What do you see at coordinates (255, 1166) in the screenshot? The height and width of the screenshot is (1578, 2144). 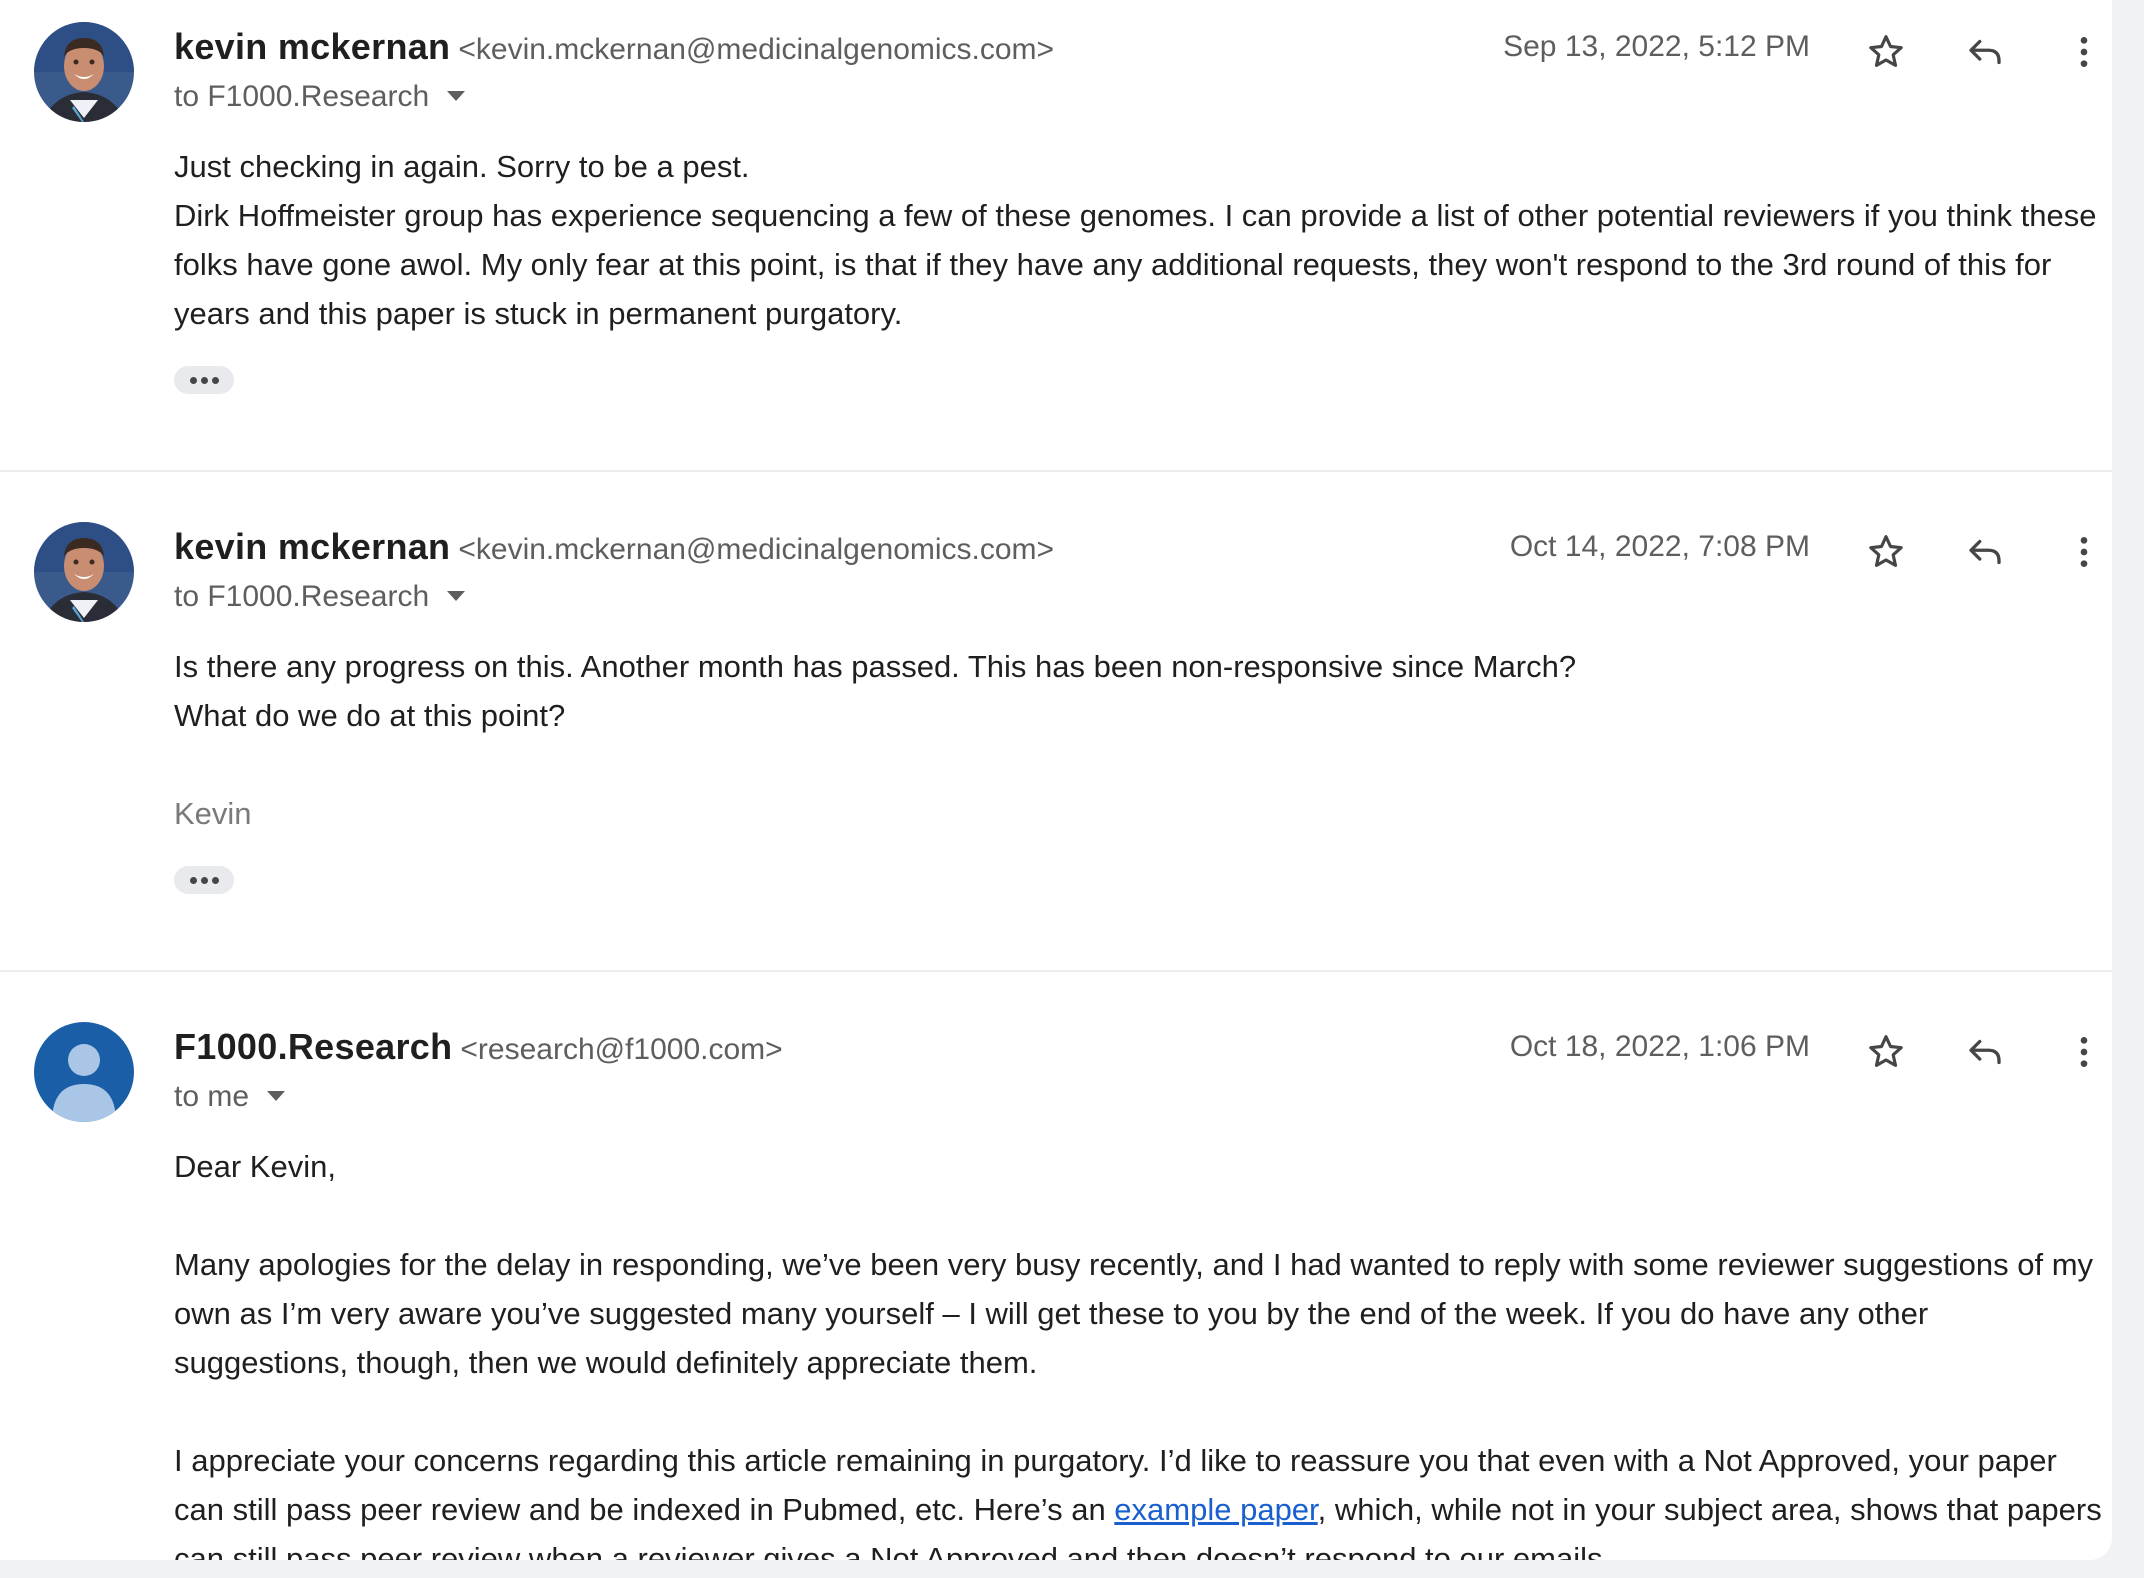 I see `greeting: Dear Kevin,` at bounding box center [255, 1166].